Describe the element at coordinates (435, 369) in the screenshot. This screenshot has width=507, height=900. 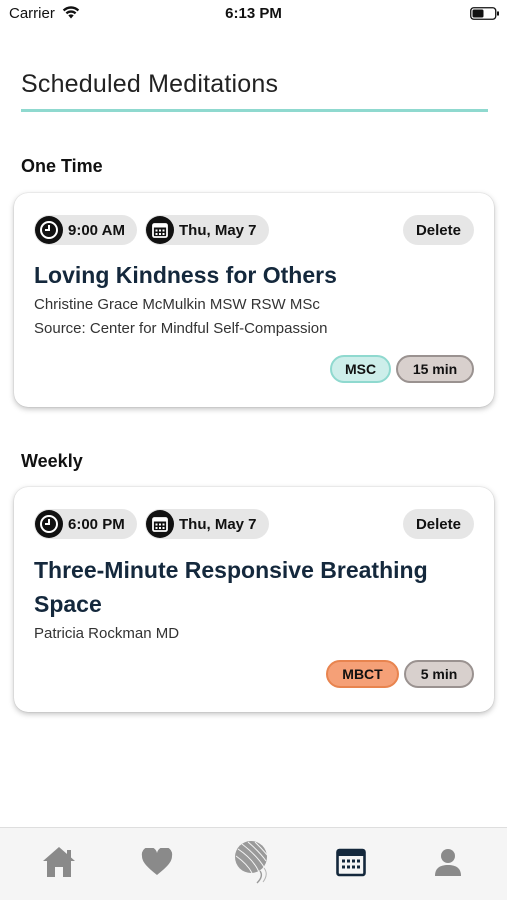
I see `duration-tag: 15 min` at that location.